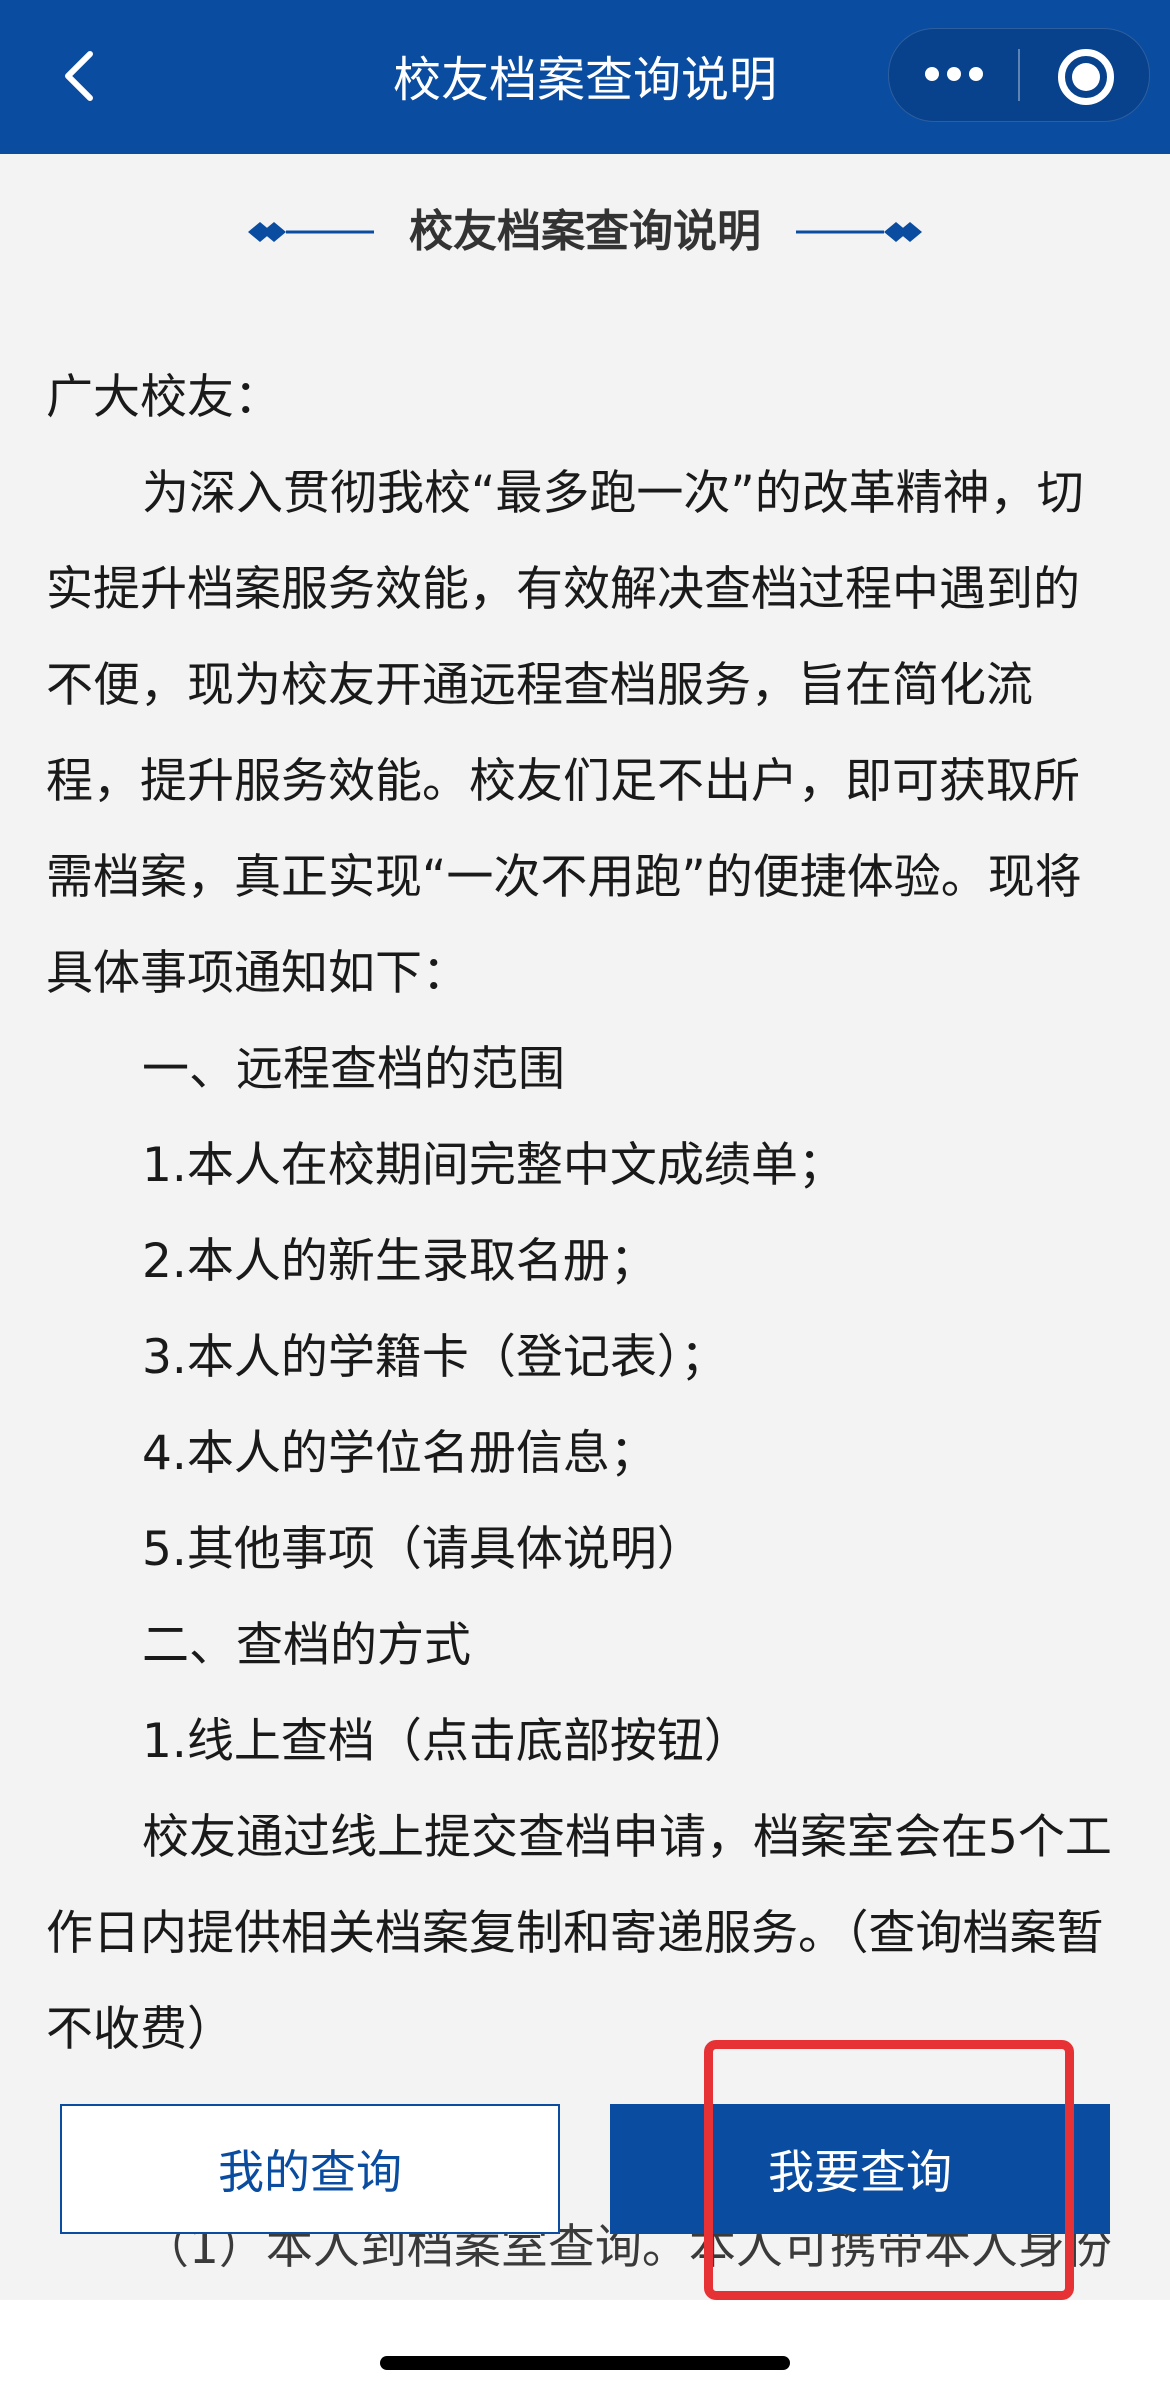 This screenshot has height=2401, width=1170. I want to click on bottom-safe-area, so click(585, 2350).